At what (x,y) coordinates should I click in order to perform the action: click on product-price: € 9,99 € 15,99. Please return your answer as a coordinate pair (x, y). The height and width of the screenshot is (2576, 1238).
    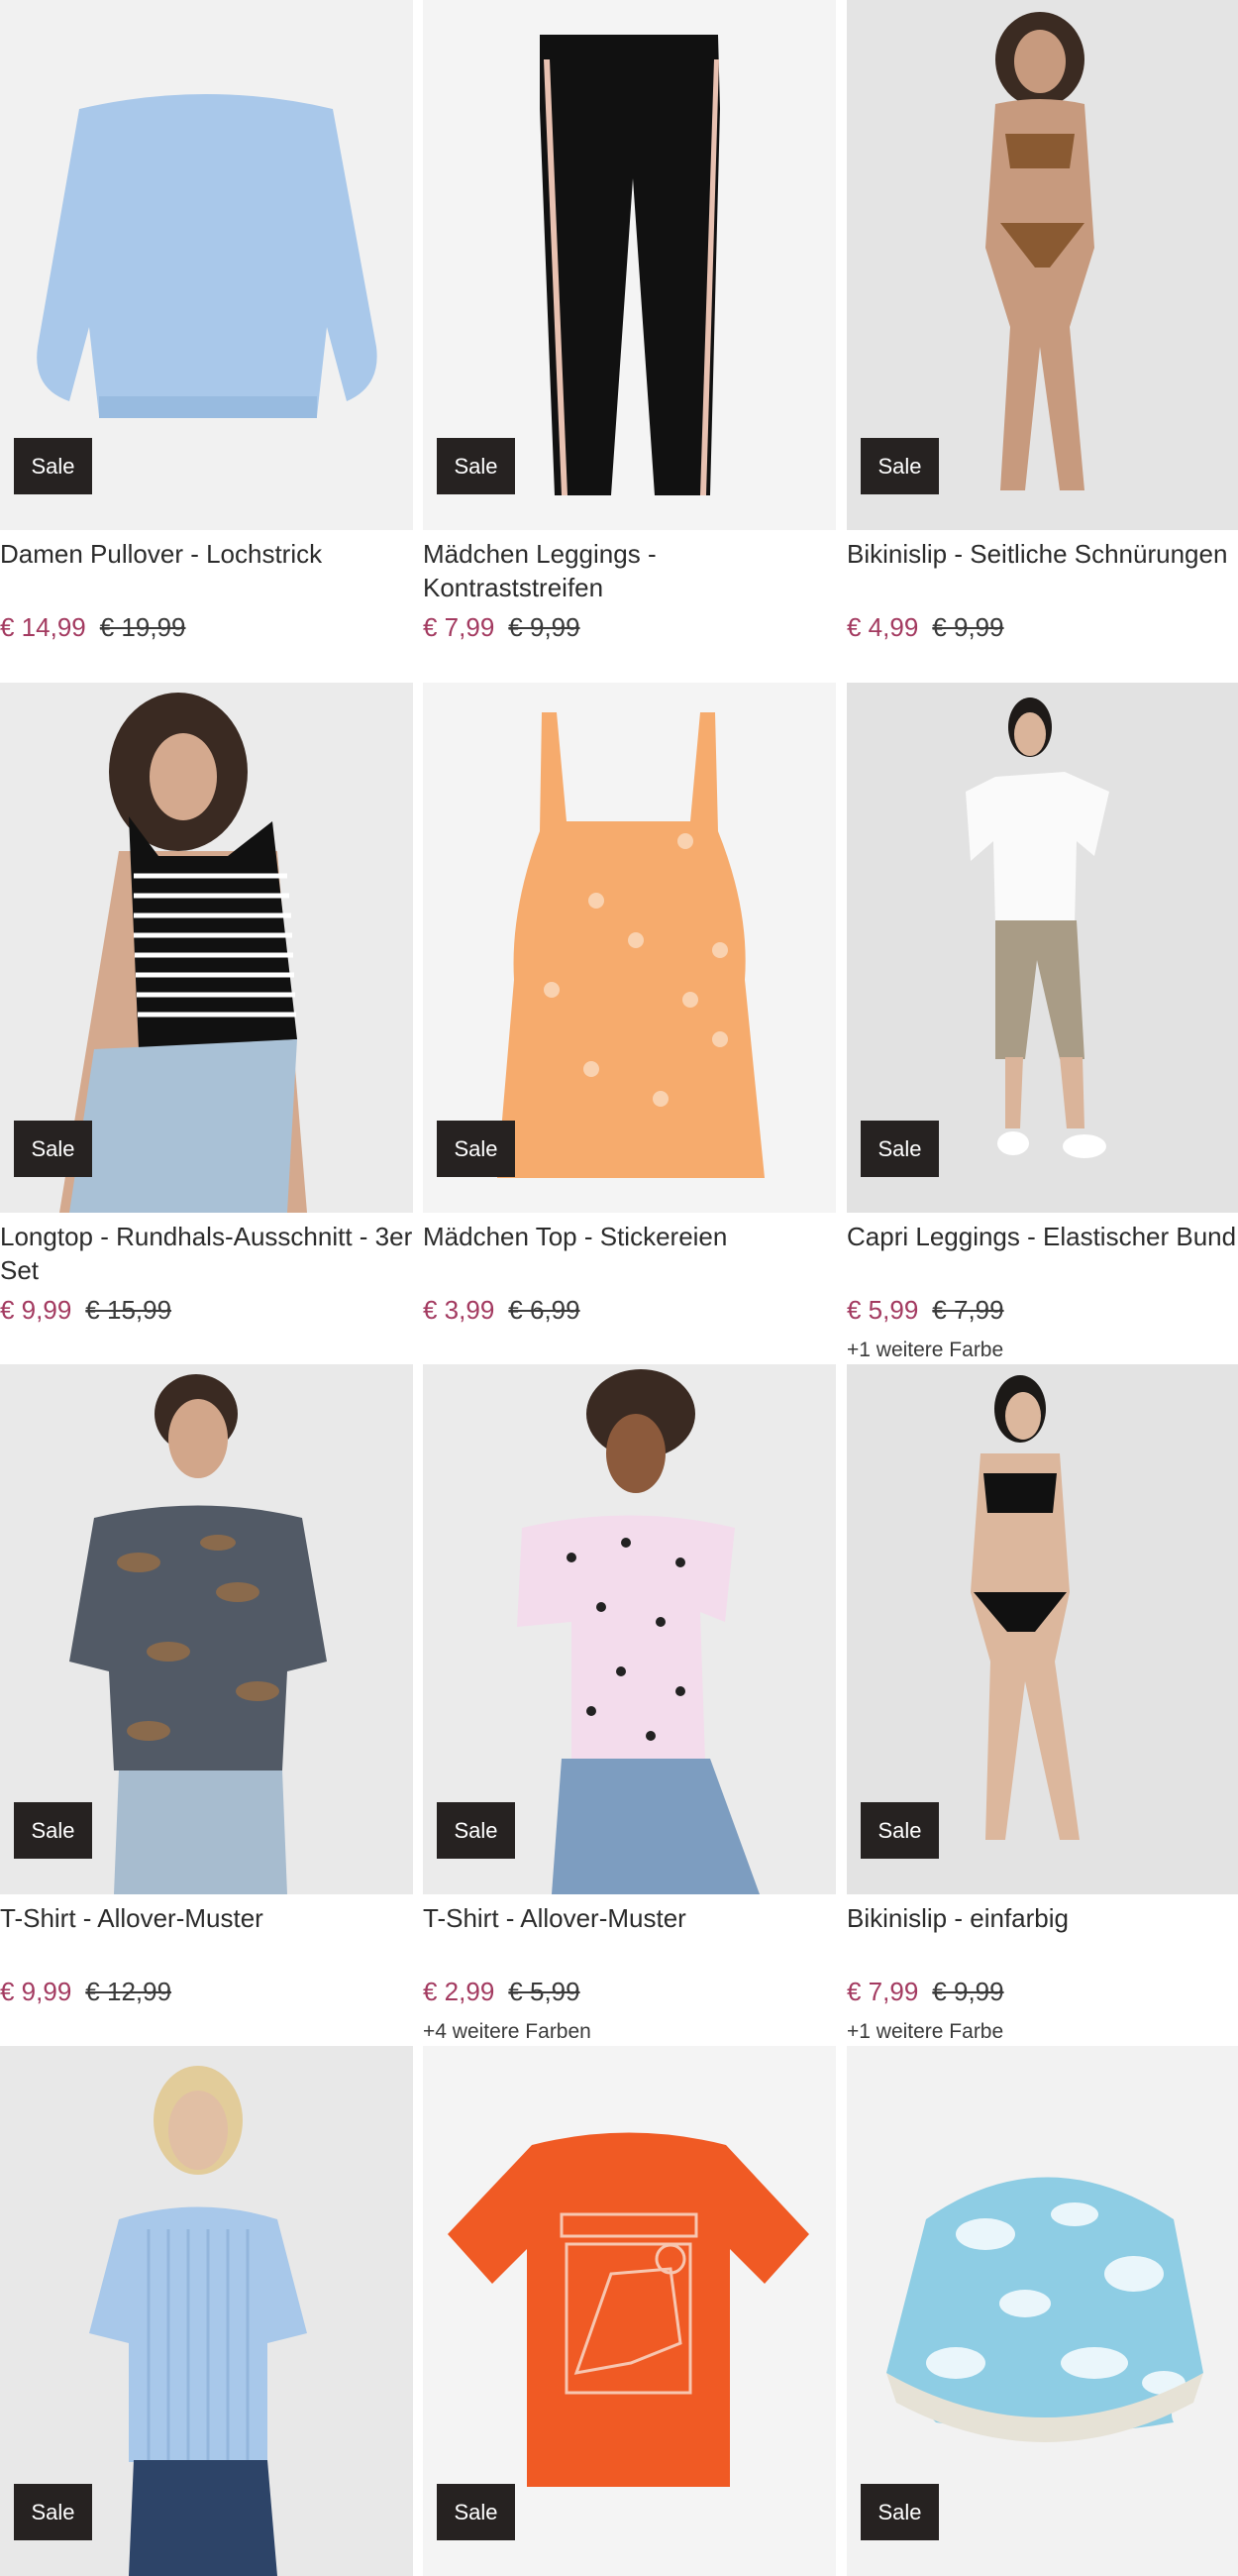
    Looking at the image, I should click on (85, 1310).